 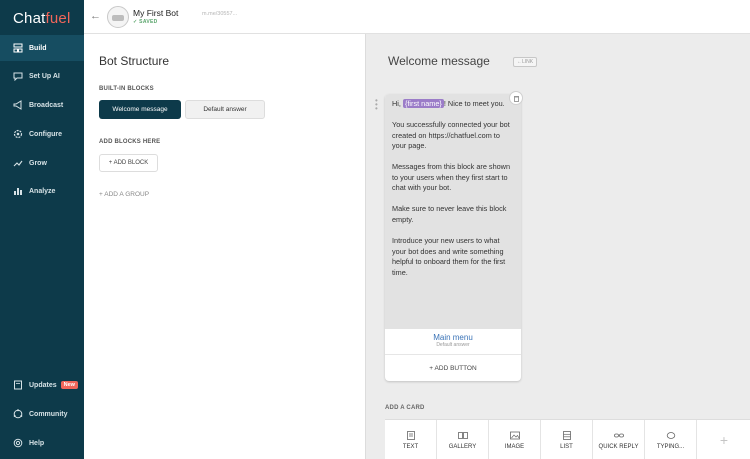 What do you see at coordinates (18, 105) in the screenshot?
I see `megaphone-icon` at bounding box center [18, 105].